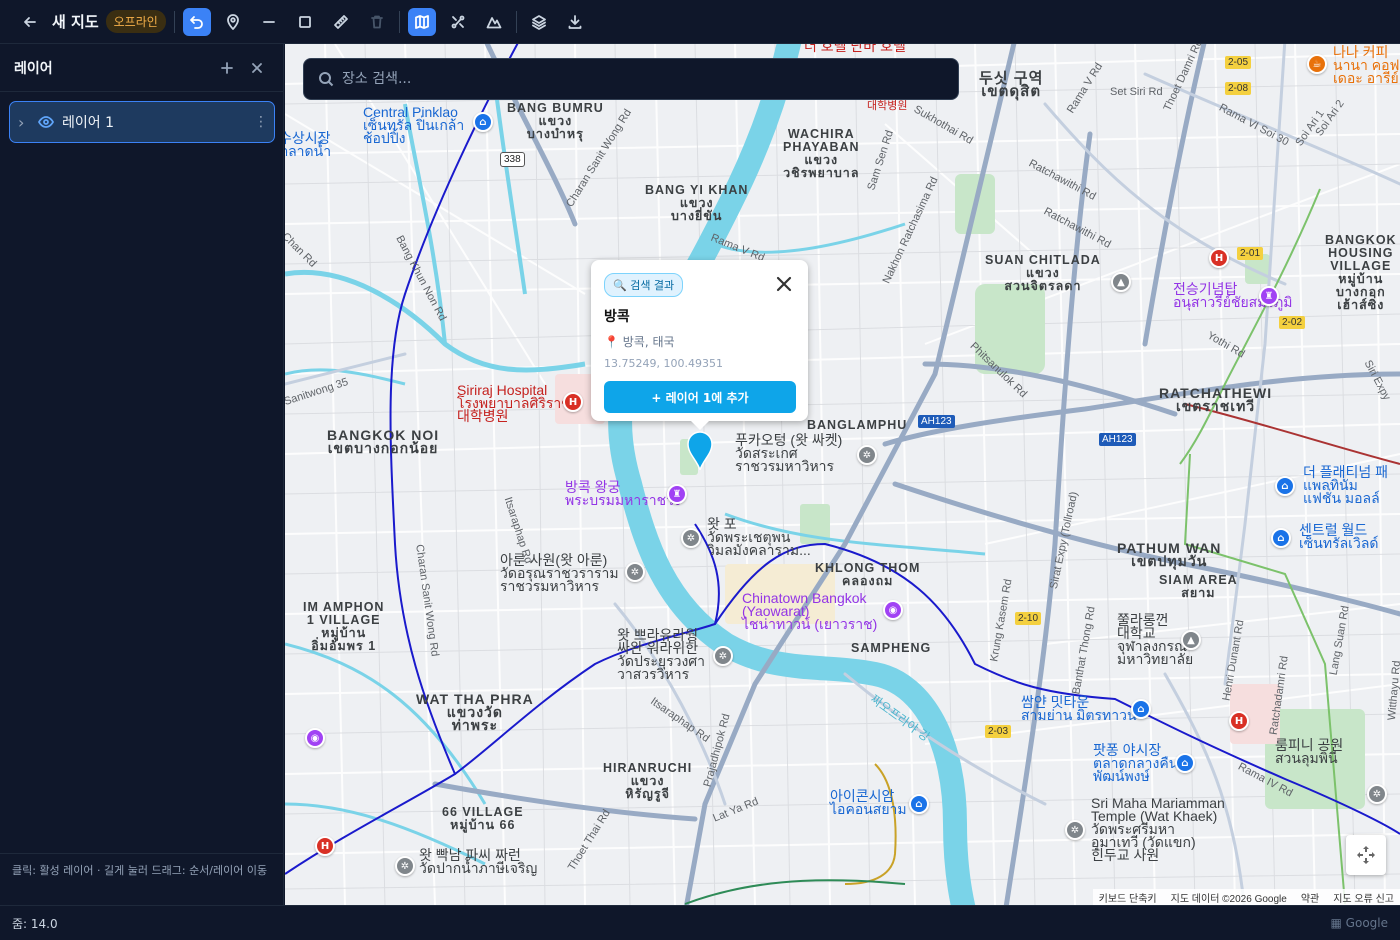 The height and width of the screenshot is (940, 1400). I want to click on highway-shield: 2-01, so click(1250, 253).